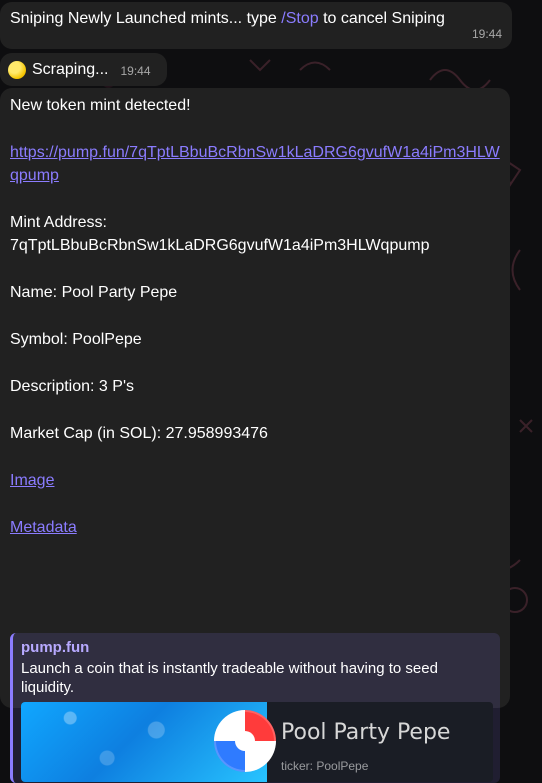 The height and width of the screenshot is (783, 542). What do you see at coordinates (325, 766) in the screenshot?
I see `preview-card-ticker: ticker: PoolPepe` at bounding box center [325, 766].